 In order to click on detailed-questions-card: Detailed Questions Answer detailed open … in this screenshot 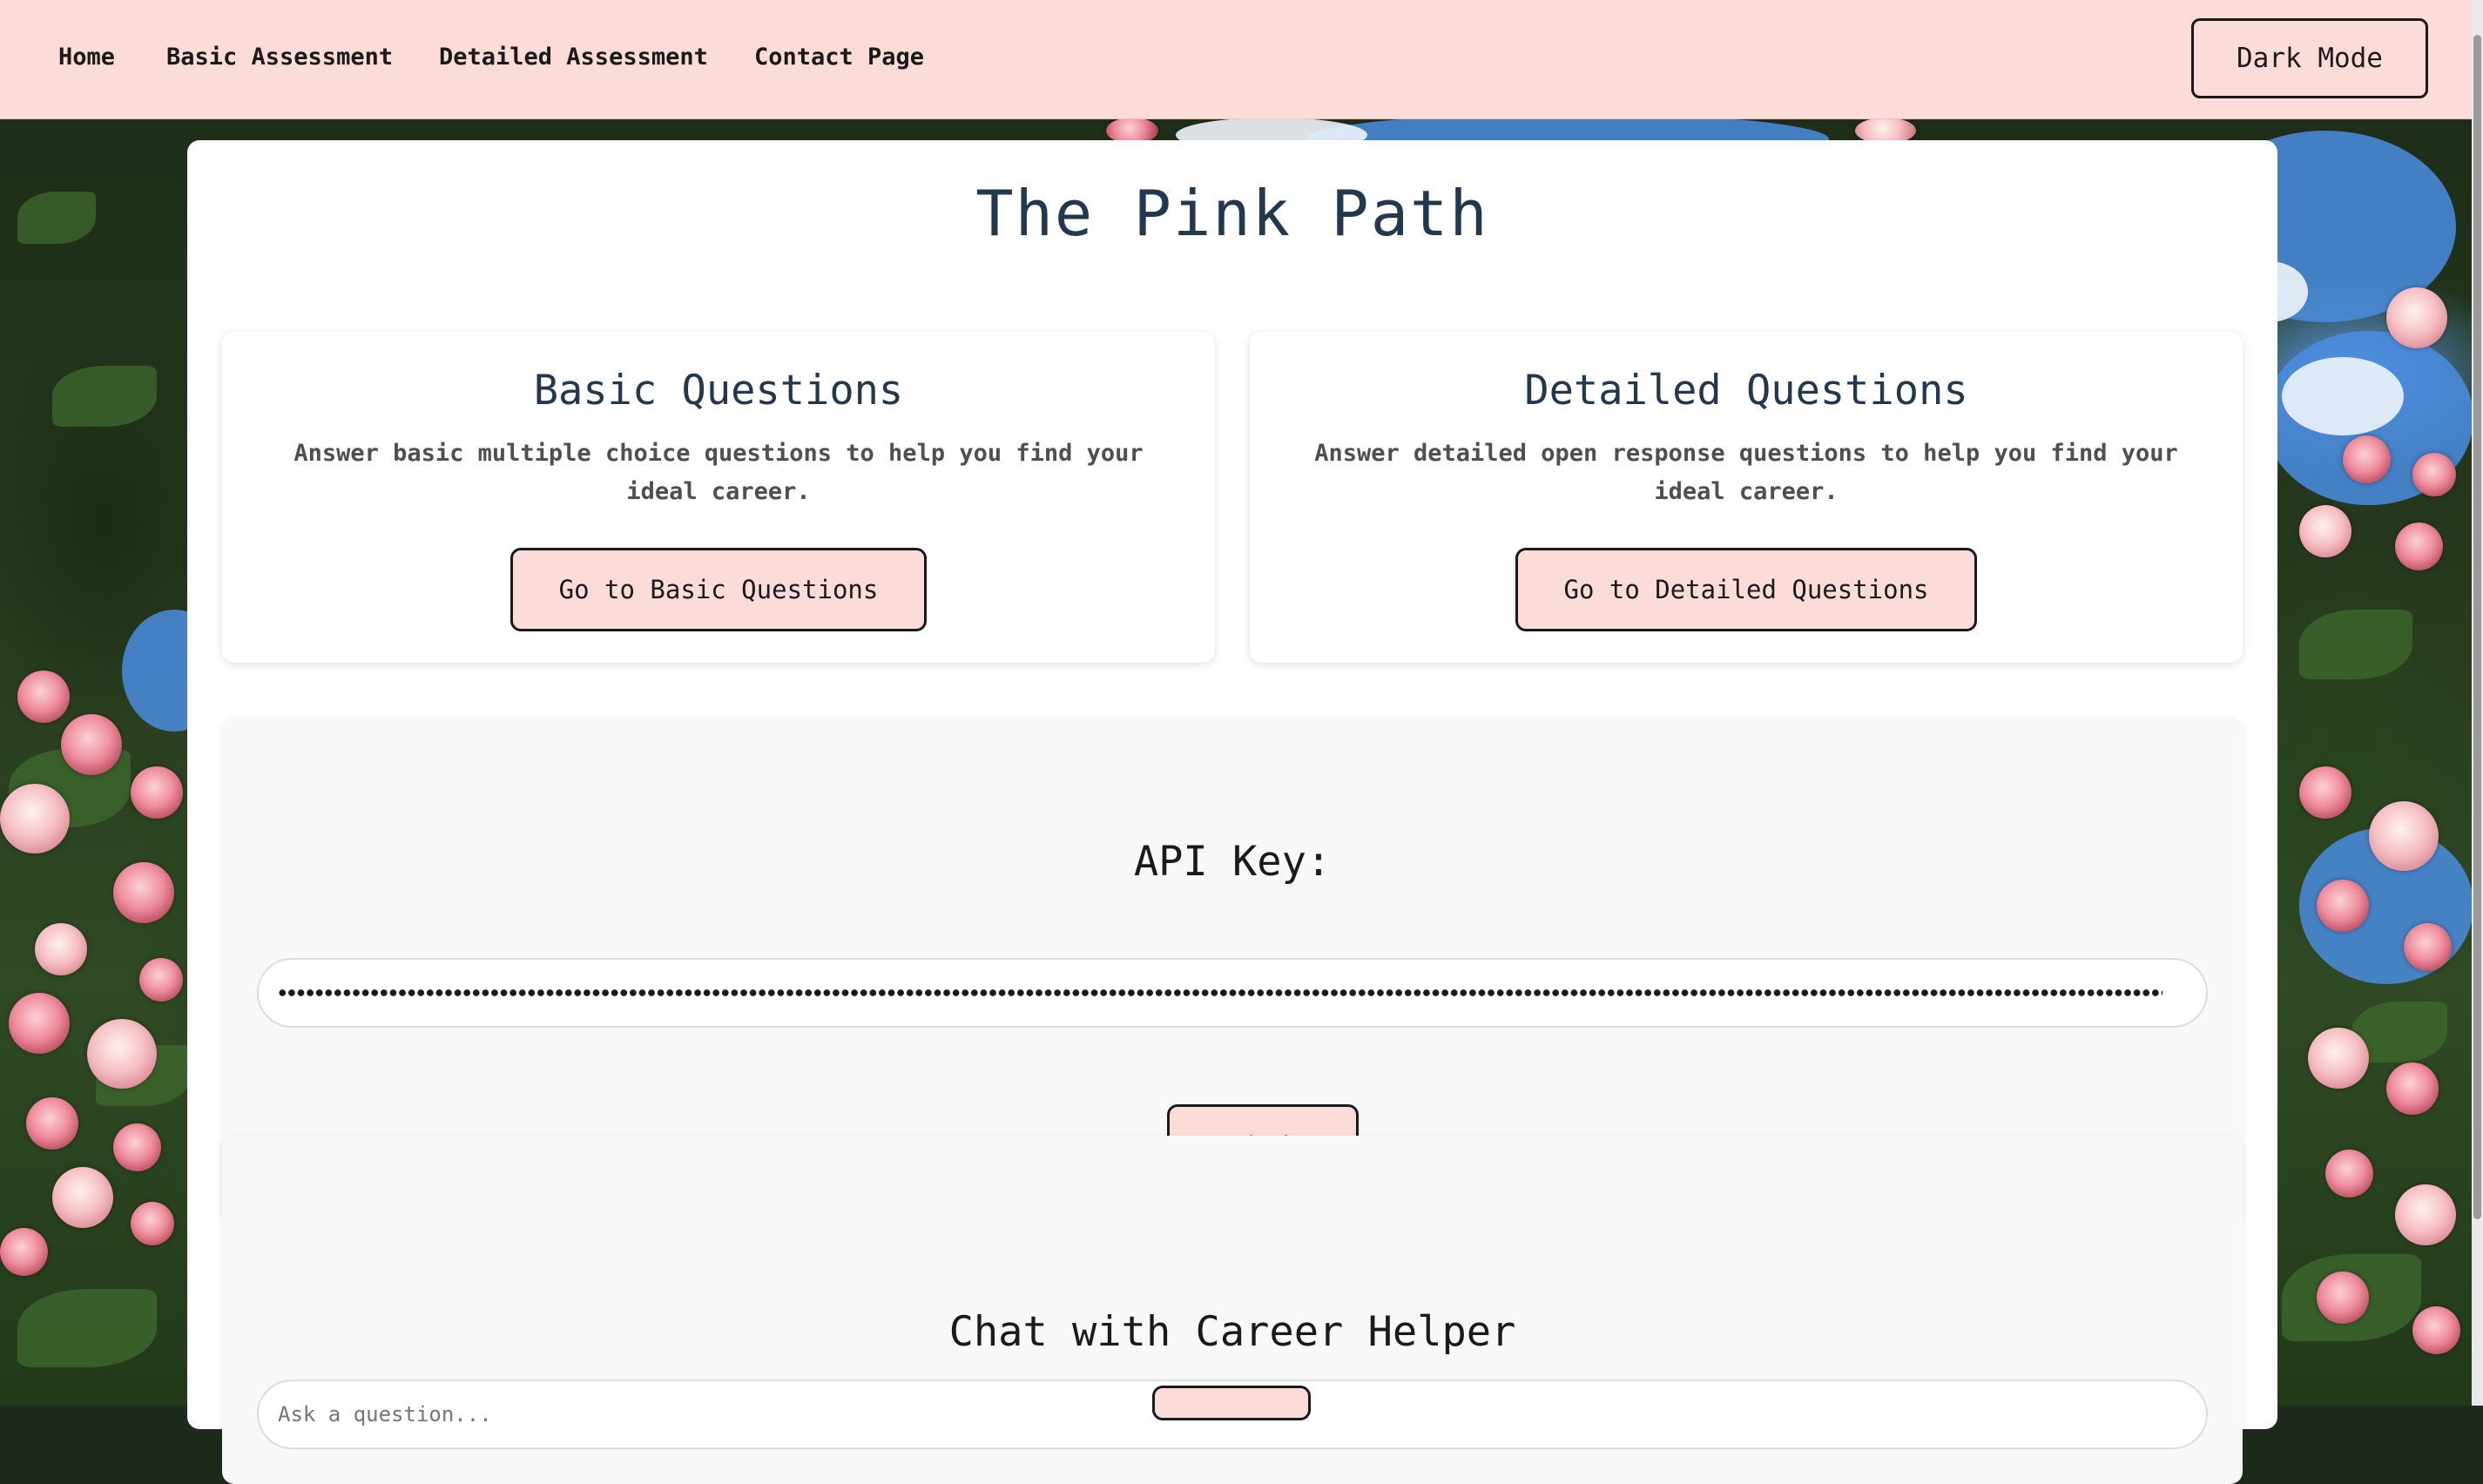, I will do `click(1746, 498)`.